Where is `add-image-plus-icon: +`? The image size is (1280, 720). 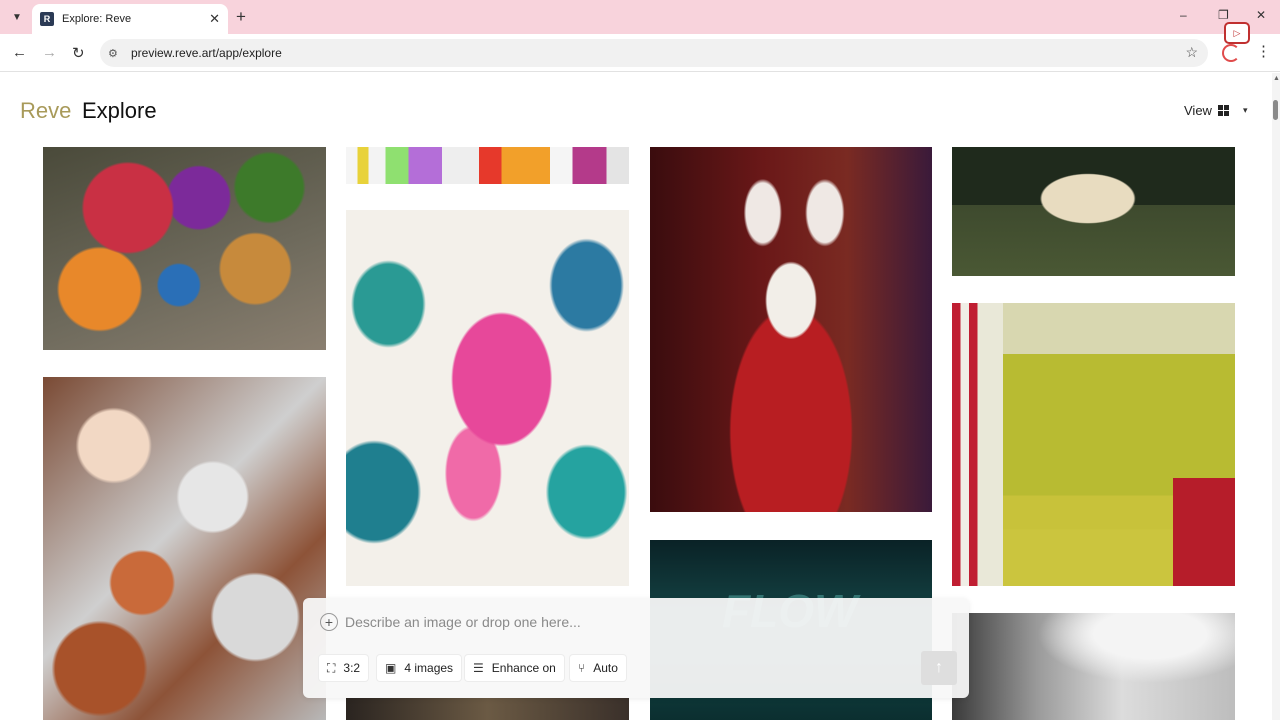
add-image-plus-icon: + is located at coordinates (329, 622).